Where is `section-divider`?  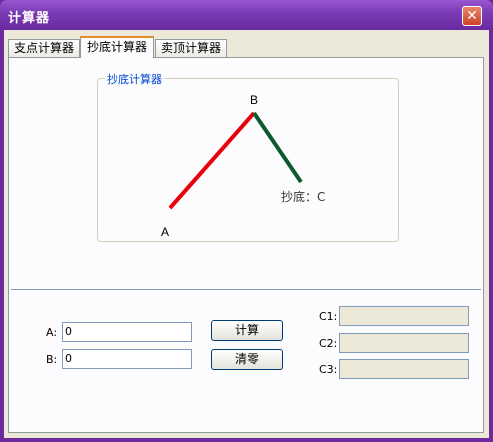 section-divider is located at coordinates (246, 289).